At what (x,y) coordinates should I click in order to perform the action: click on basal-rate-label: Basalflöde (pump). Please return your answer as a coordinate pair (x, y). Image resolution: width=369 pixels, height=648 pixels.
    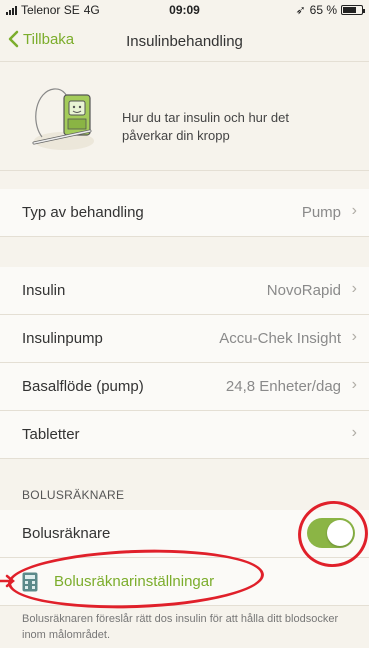
    Looking at the image, I should click on (83, 386).